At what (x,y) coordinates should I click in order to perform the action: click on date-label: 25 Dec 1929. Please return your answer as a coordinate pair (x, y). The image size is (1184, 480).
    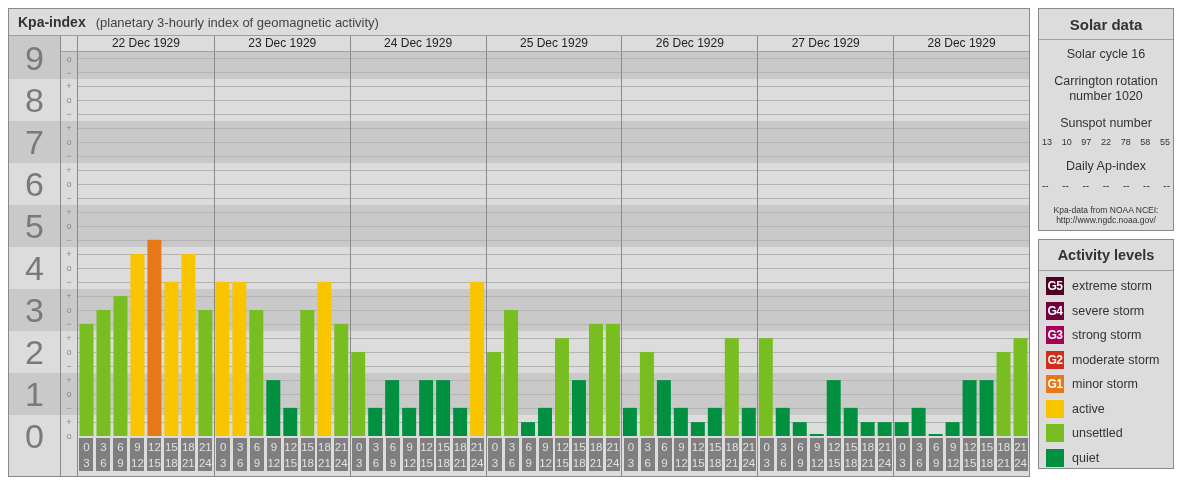
    Looking at the image, I should click on (553, 43).